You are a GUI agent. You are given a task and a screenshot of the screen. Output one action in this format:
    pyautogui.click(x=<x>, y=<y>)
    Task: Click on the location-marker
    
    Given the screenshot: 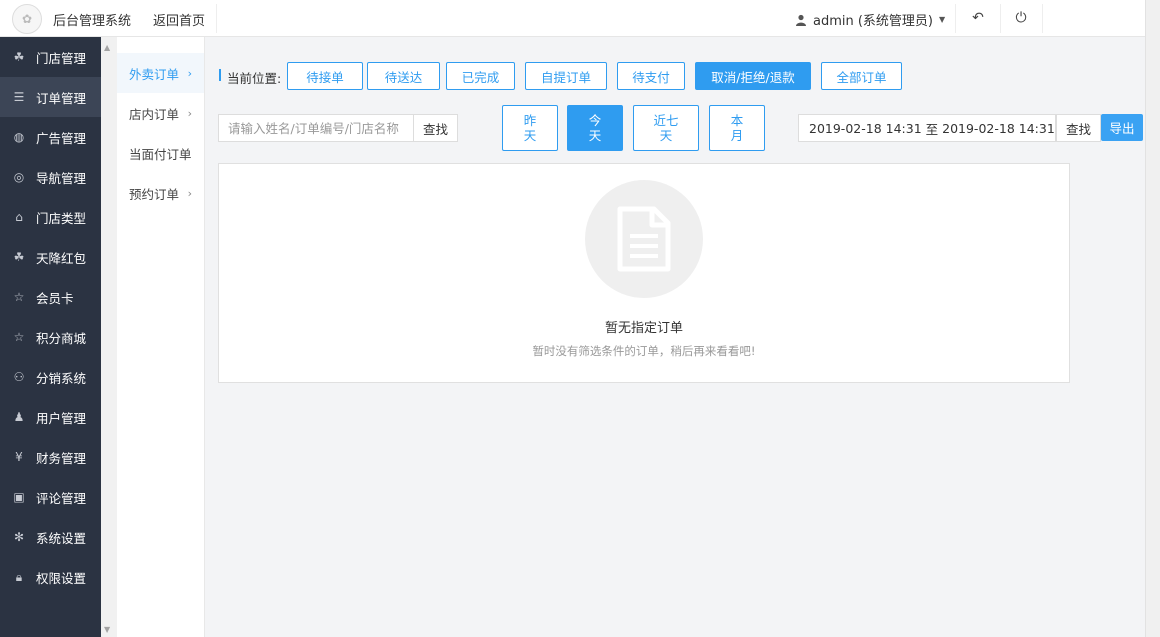 What is the action you would take?
    pyautogui.click(x=220, y=75)
    